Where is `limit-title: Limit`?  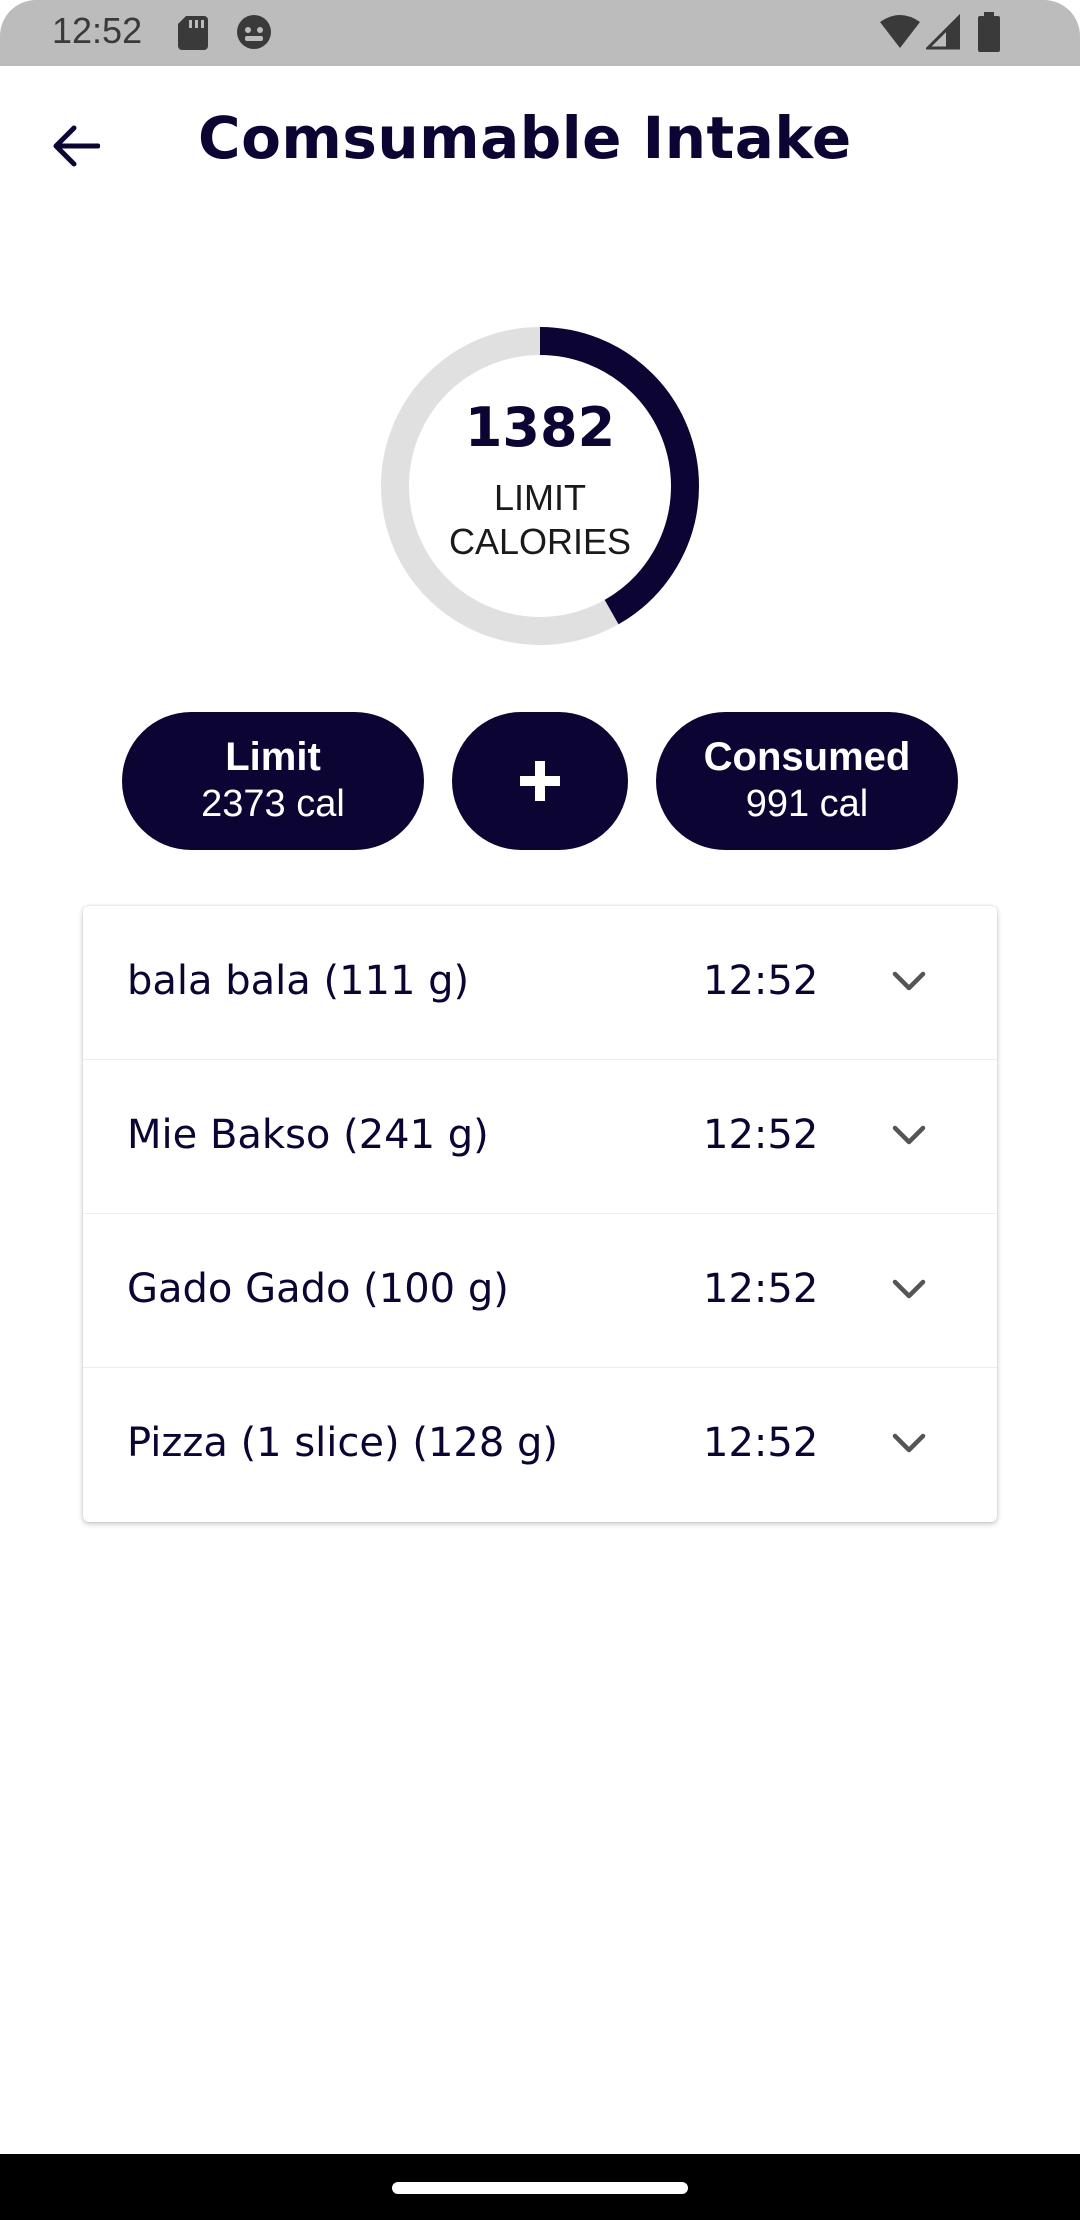
limit-title: Limit is located at coordinates (273, 757).